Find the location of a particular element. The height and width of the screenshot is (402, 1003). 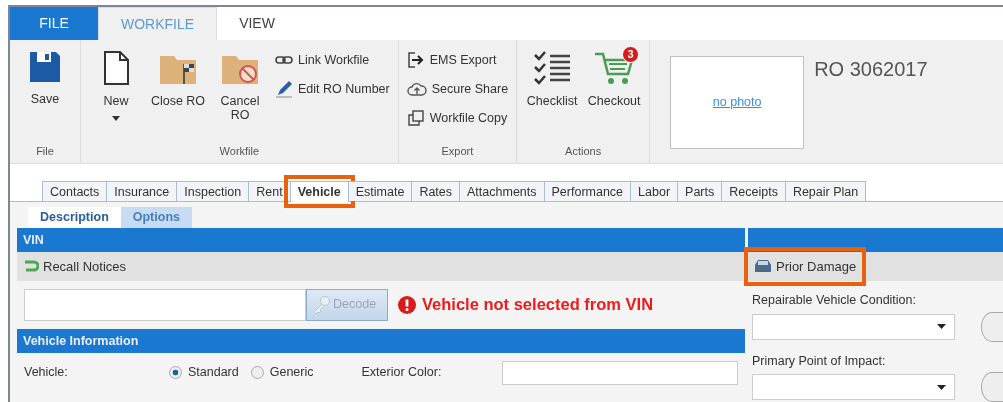

ribbon-button: Workfile Copy is located at coordinates (457, 118).